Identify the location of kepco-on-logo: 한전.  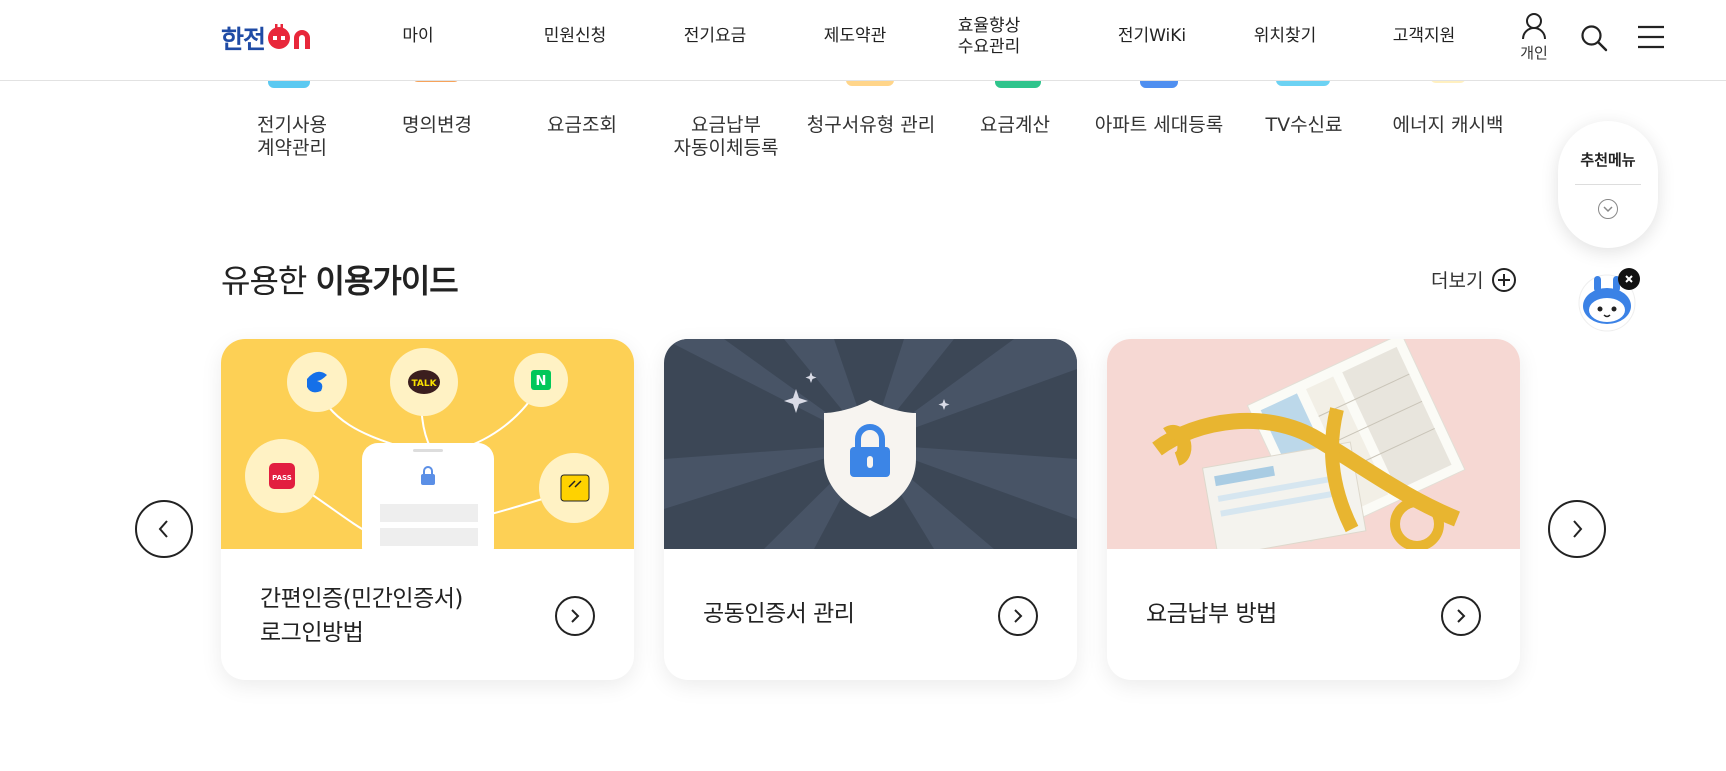
(269, 38).